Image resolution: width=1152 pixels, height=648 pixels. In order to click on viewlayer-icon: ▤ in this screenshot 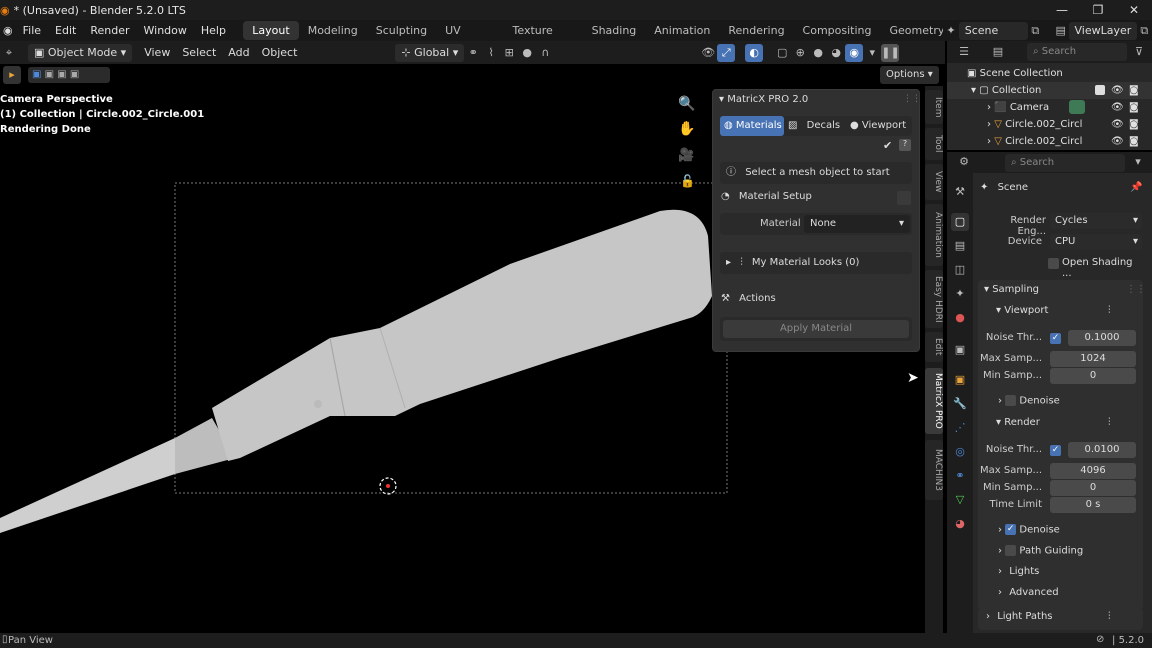, I will do `click(1060, 31)`.